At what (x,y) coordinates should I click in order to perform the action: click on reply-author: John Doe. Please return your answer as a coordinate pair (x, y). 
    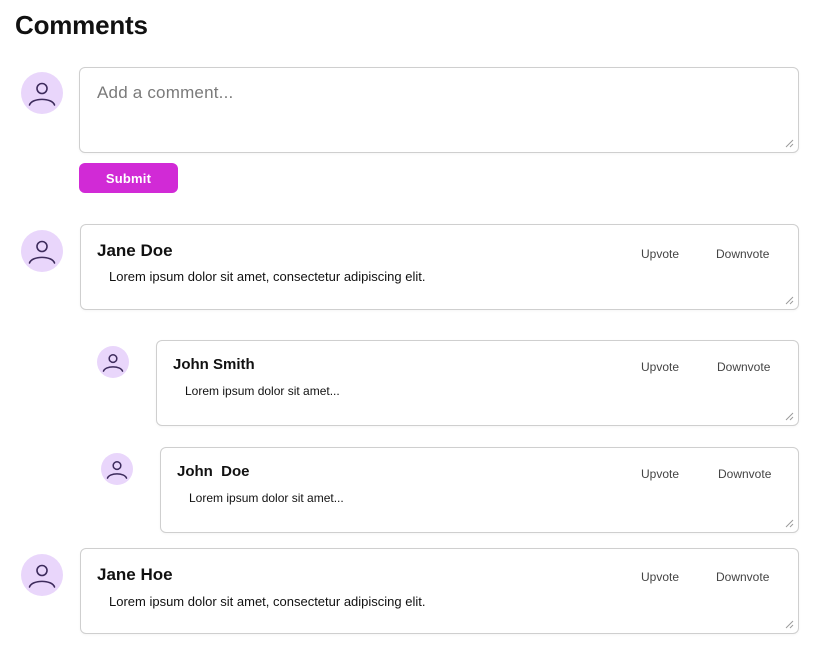
    Looking at the image, I should click on (213, 471).